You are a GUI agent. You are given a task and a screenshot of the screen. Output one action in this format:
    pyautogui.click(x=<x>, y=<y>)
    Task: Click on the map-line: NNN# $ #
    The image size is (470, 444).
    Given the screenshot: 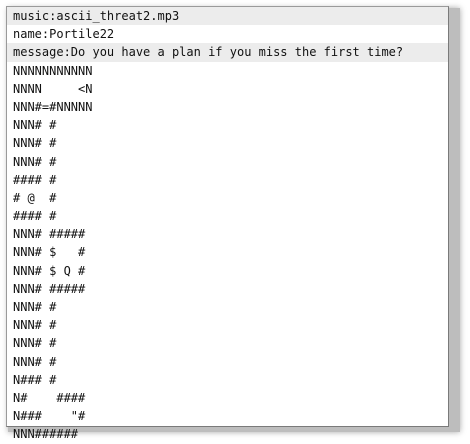 What is the action you would take?
    pyautogui.click(x=49, y=252)
    